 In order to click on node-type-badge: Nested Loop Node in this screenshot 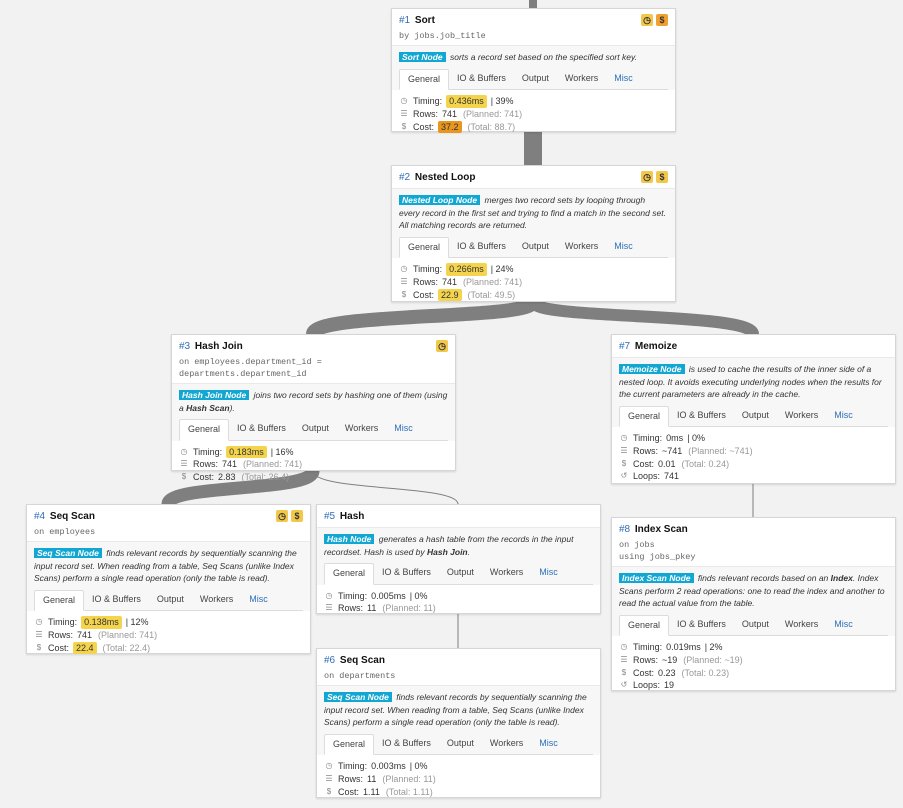, I will do `click(440, 200)`.